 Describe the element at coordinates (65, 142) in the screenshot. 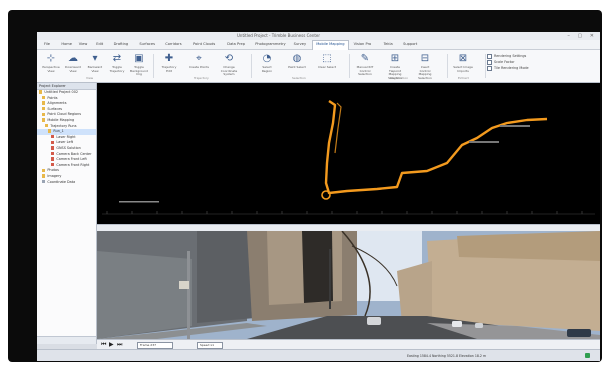

I see `tree-item-label: Laser Left` at that location.